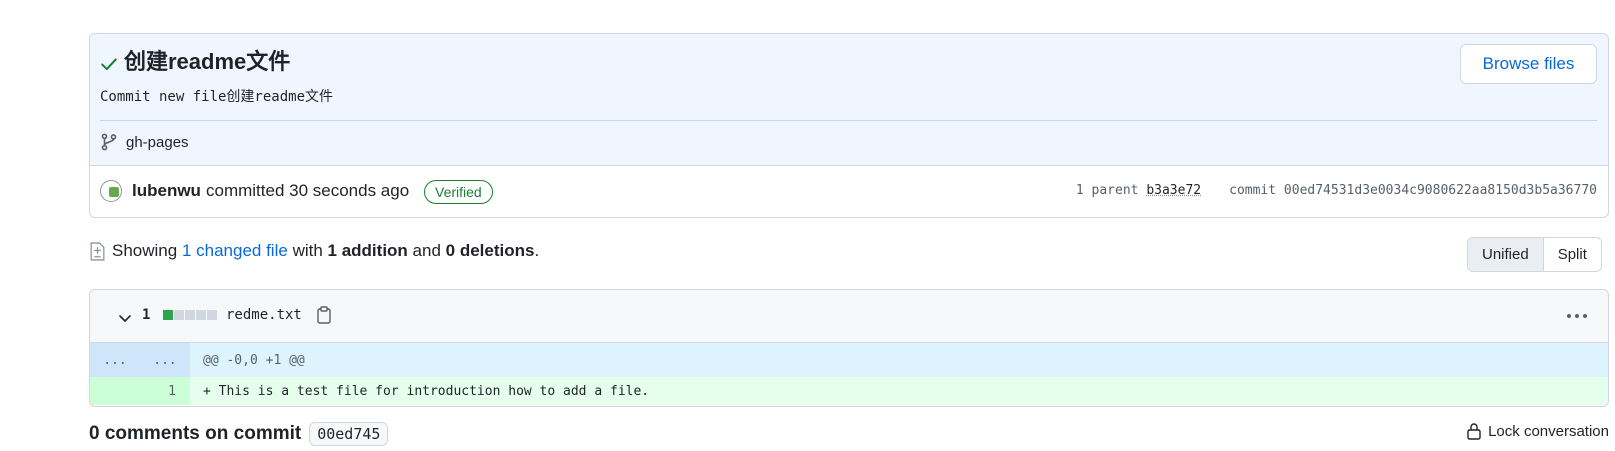 This screenshot has height=451, width=1615. Describe the element at coordinates (1440, 190) in the screenshot. I see `commit-sha: 00ed74531d3e0034c9080622aa8150d3b5a36770` at that location.